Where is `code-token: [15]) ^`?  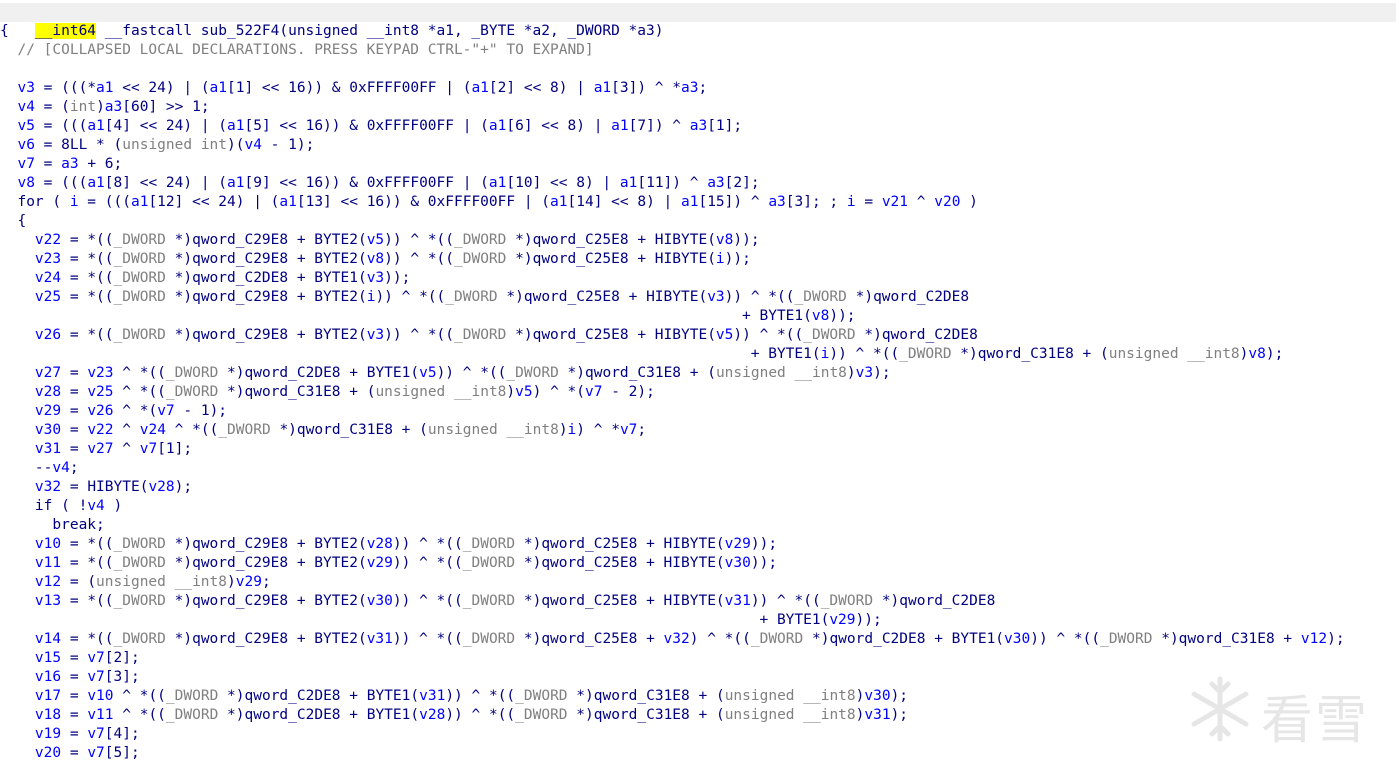
code-token: [15]) ^ is located at coordinates (733, 202).